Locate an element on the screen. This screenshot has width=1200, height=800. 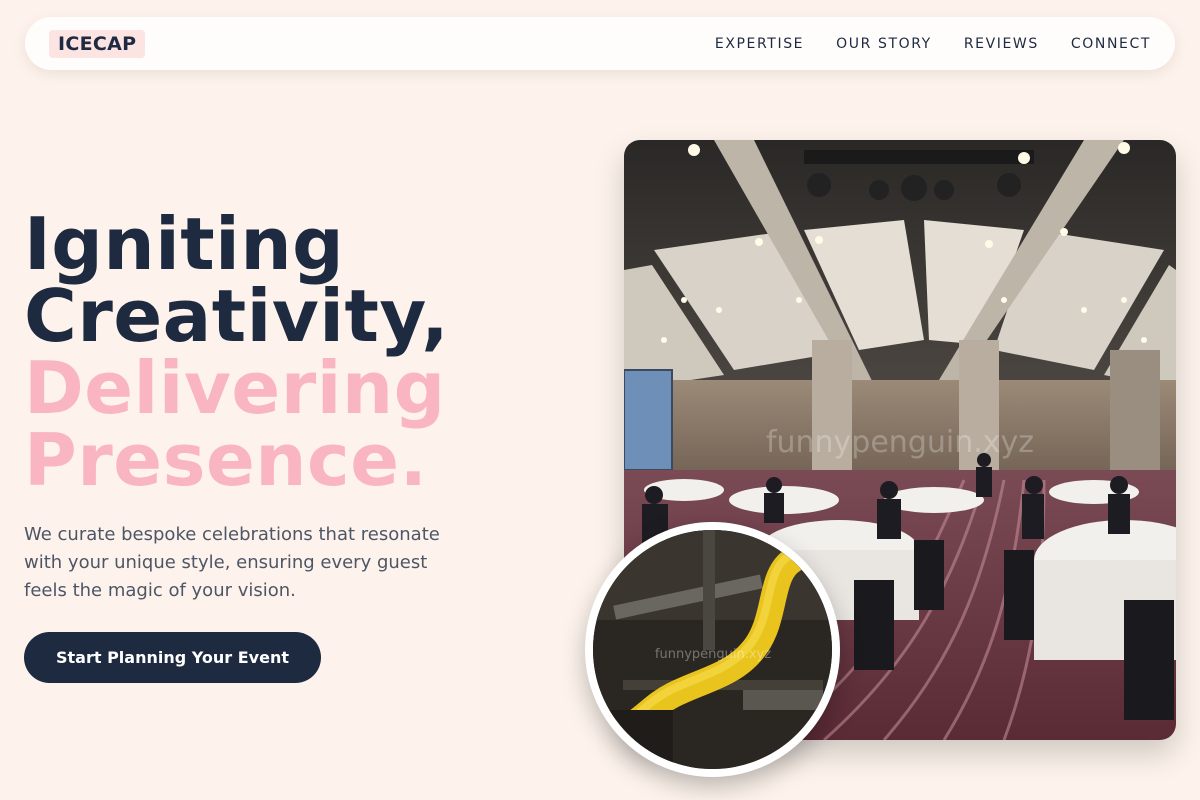
hero-title-line-3: Delivering is located at coordinates (235, 388).